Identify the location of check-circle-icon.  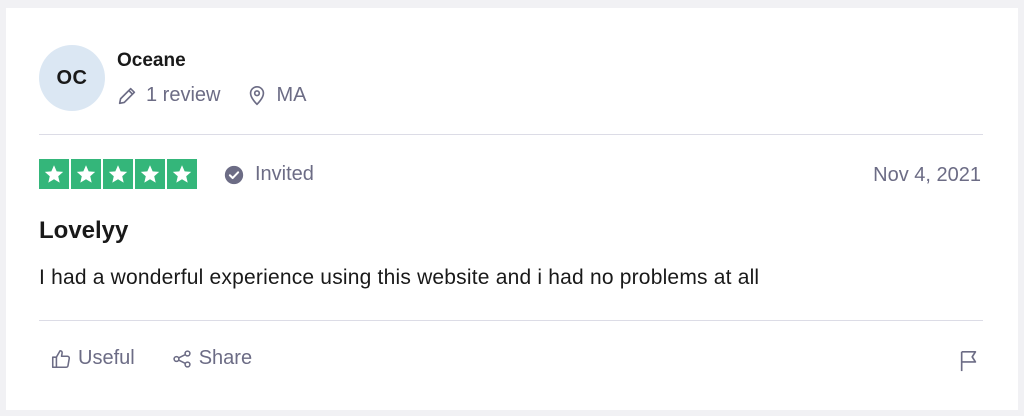
(234, 174).